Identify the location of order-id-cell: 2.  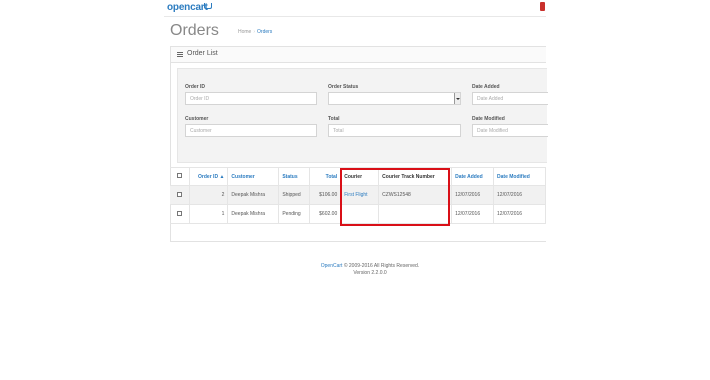
(209, 195).